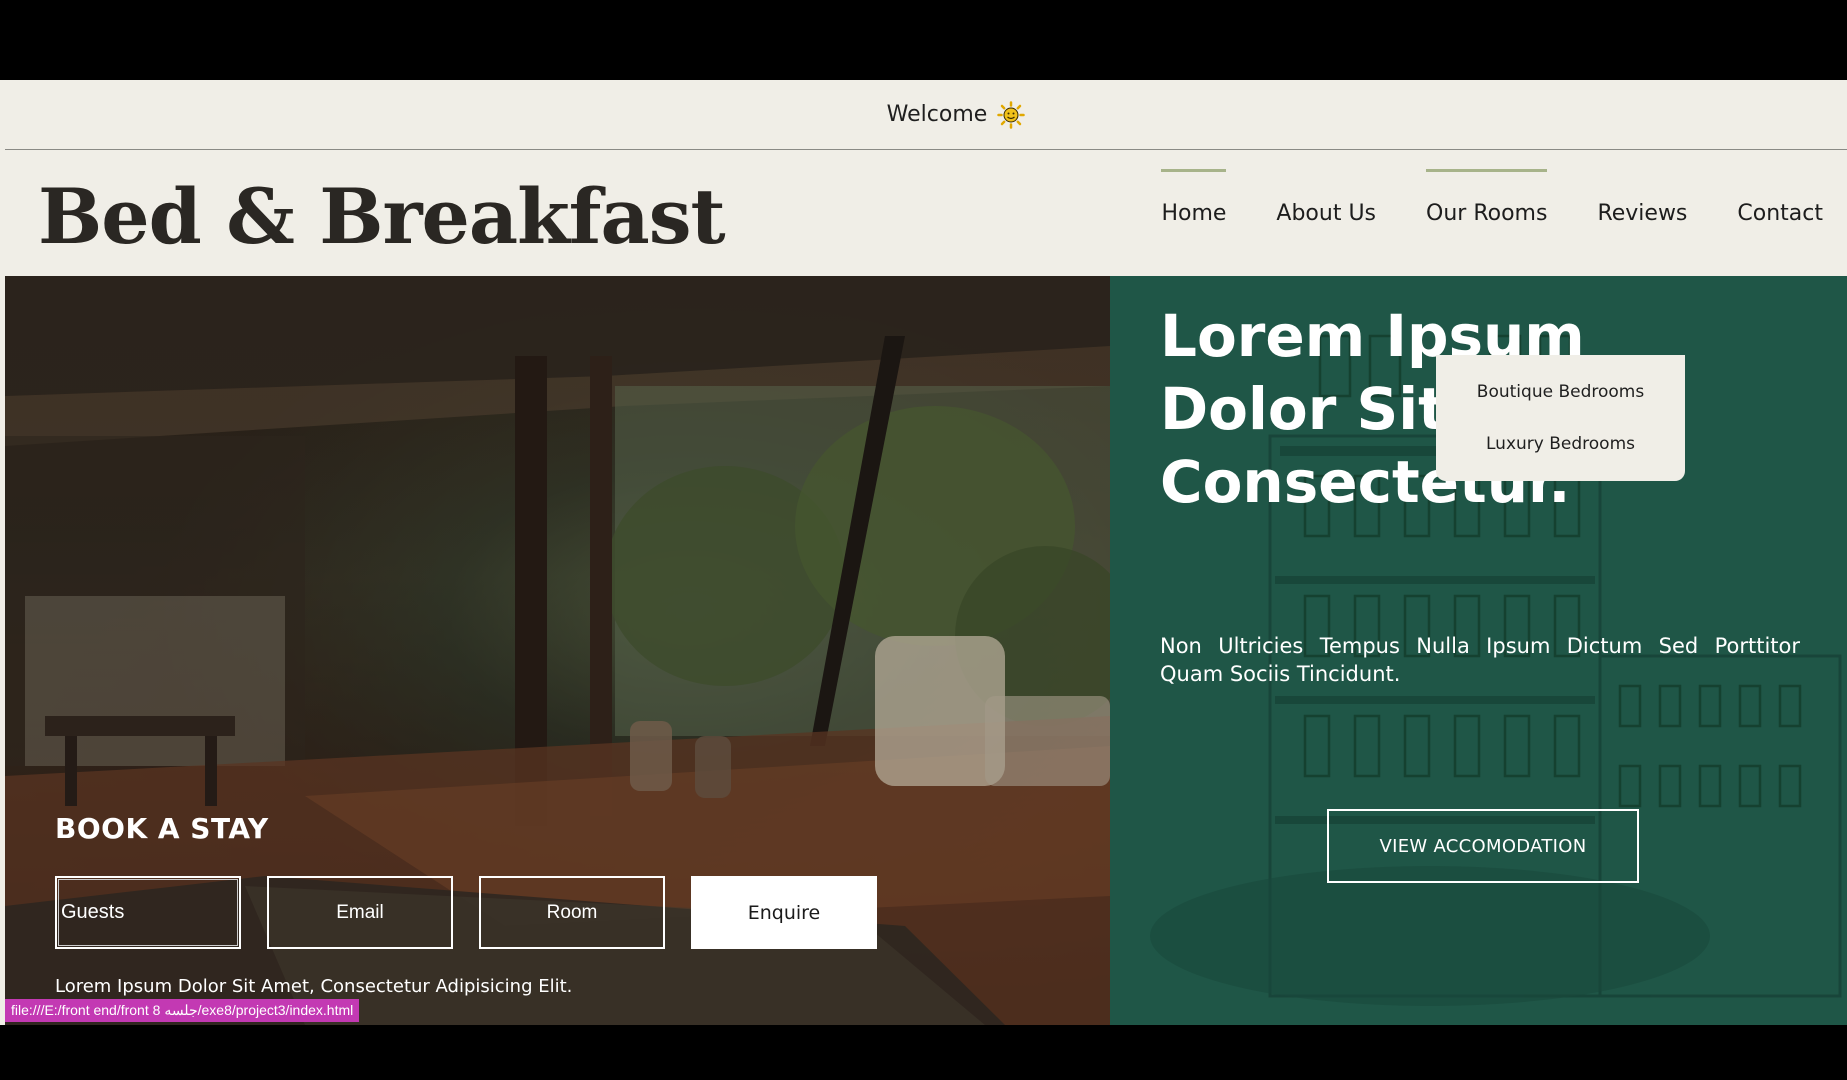  What do you see at coordinates (784, 912) in the screenshot?
I see `enquire-button: Enquire` at bounding box center [784, 912].